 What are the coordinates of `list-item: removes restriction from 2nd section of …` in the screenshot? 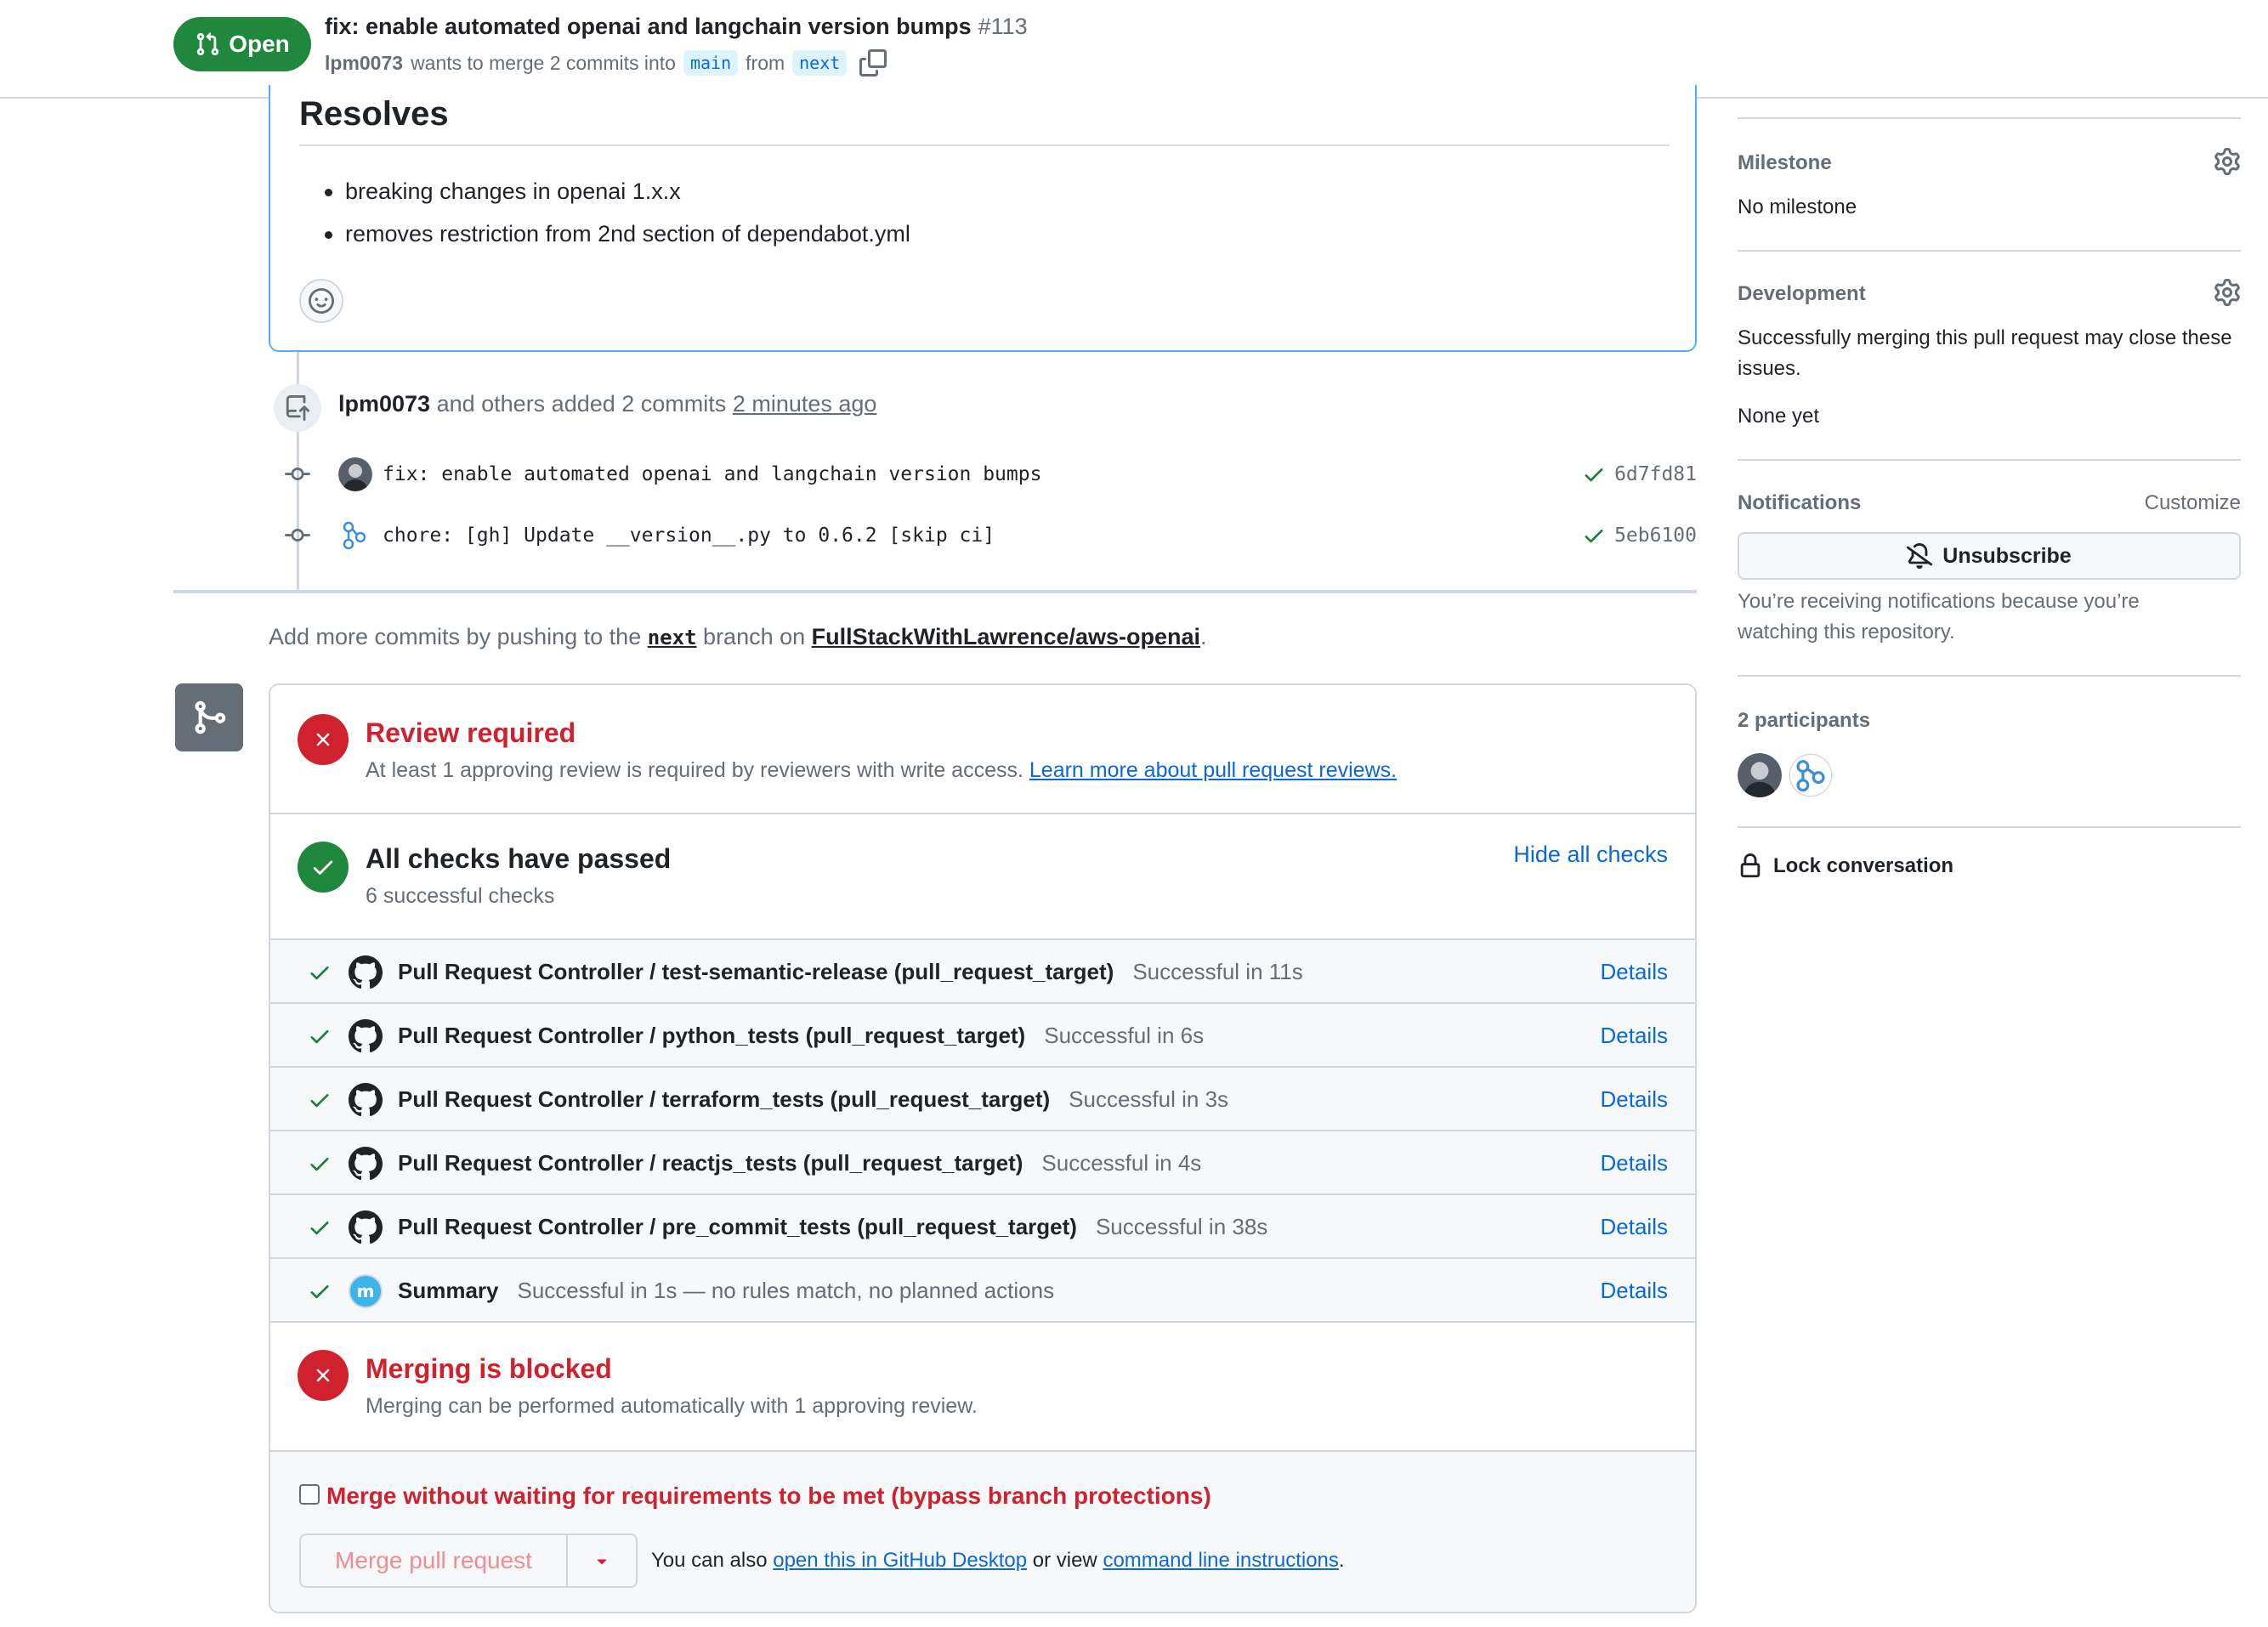 It's located at (604, 240).